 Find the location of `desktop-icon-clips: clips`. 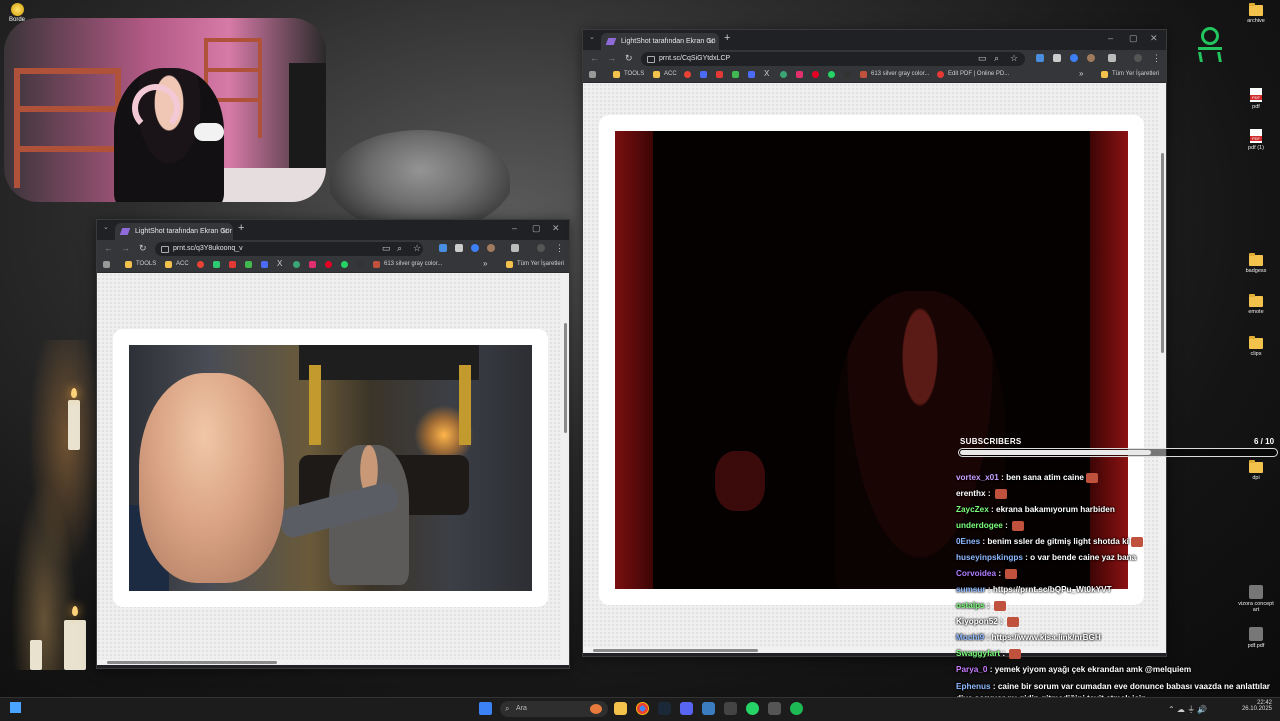

desktop-icon-clips: clips is located at coordinates (1256, 346).